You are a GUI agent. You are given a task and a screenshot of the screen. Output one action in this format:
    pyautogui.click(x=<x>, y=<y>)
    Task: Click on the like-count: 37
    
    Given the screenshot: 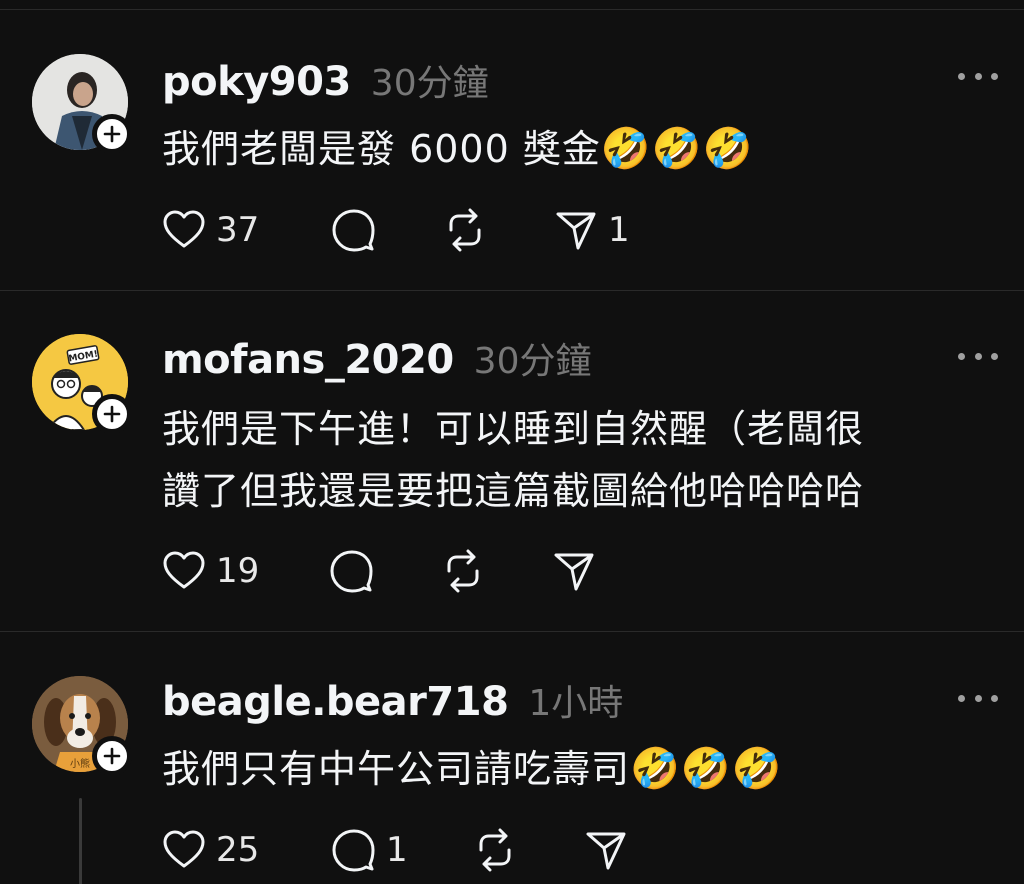 What is the action you would take?
    pyautogui.click(x=238, y=230)
    